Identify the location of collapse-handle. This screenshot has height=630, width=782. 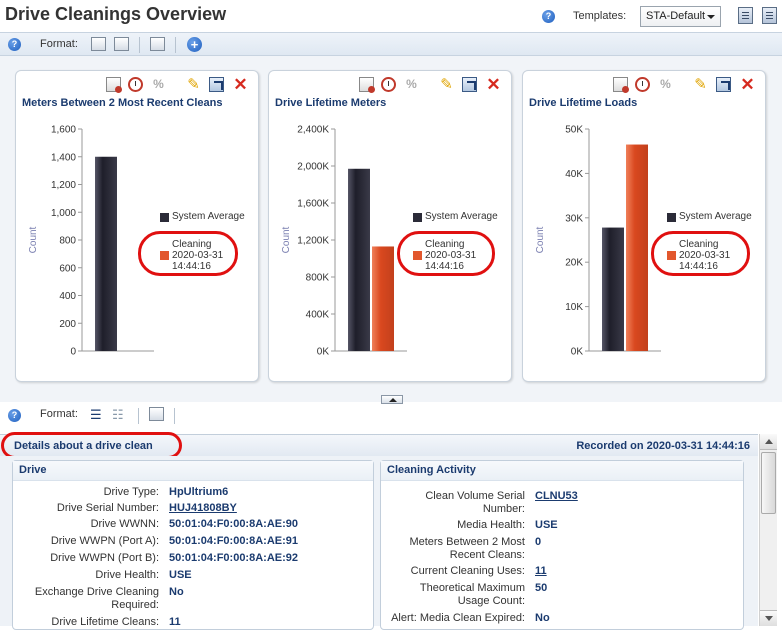
(392, 399).